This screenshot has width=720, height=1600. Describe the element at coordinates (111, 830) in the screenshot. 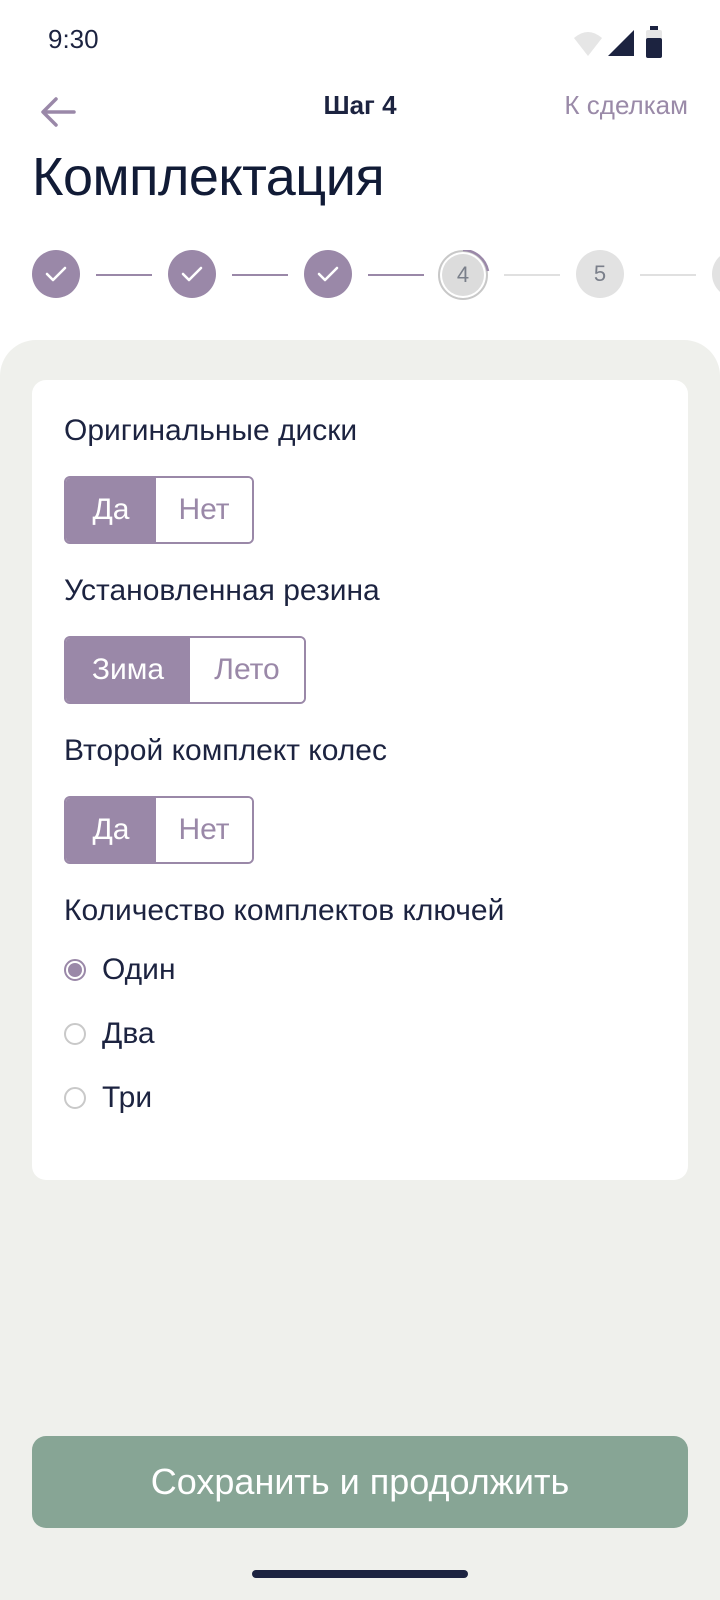

I see `second-wheel-set-yes-button: Да` at that location.